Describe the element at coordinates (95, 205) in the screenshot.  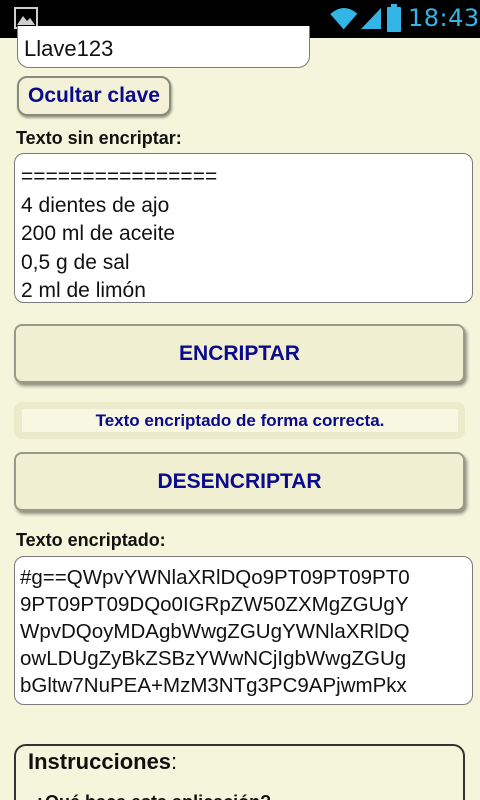
I see `plain-text-line: 4 dientes de ajo` at that location.